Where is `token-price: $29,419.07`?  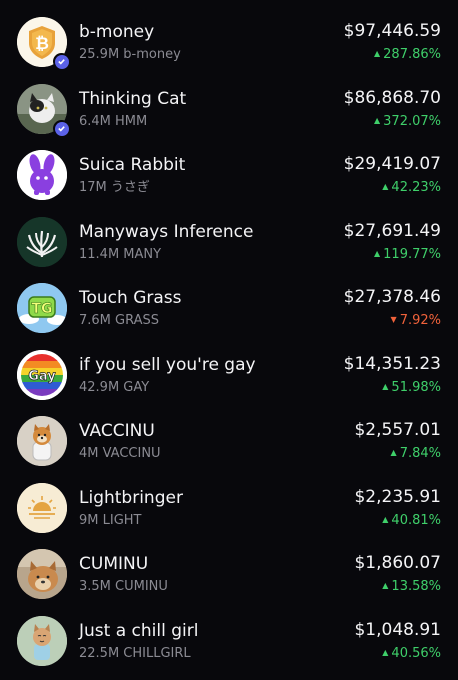 token-price: $29,419.07 is located at coordinates (392, 164).